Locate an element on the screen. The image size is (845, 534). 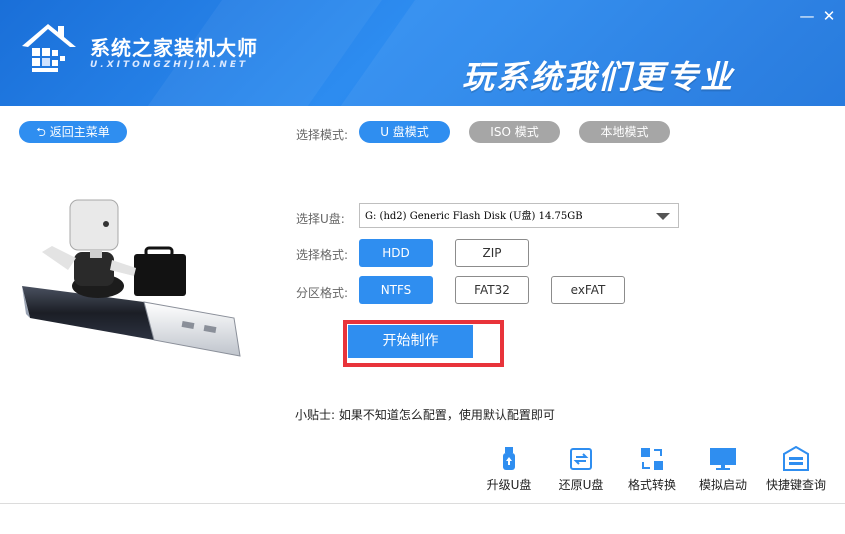
tool-label: 快捷键查询 is located at coordinates (795, 485).